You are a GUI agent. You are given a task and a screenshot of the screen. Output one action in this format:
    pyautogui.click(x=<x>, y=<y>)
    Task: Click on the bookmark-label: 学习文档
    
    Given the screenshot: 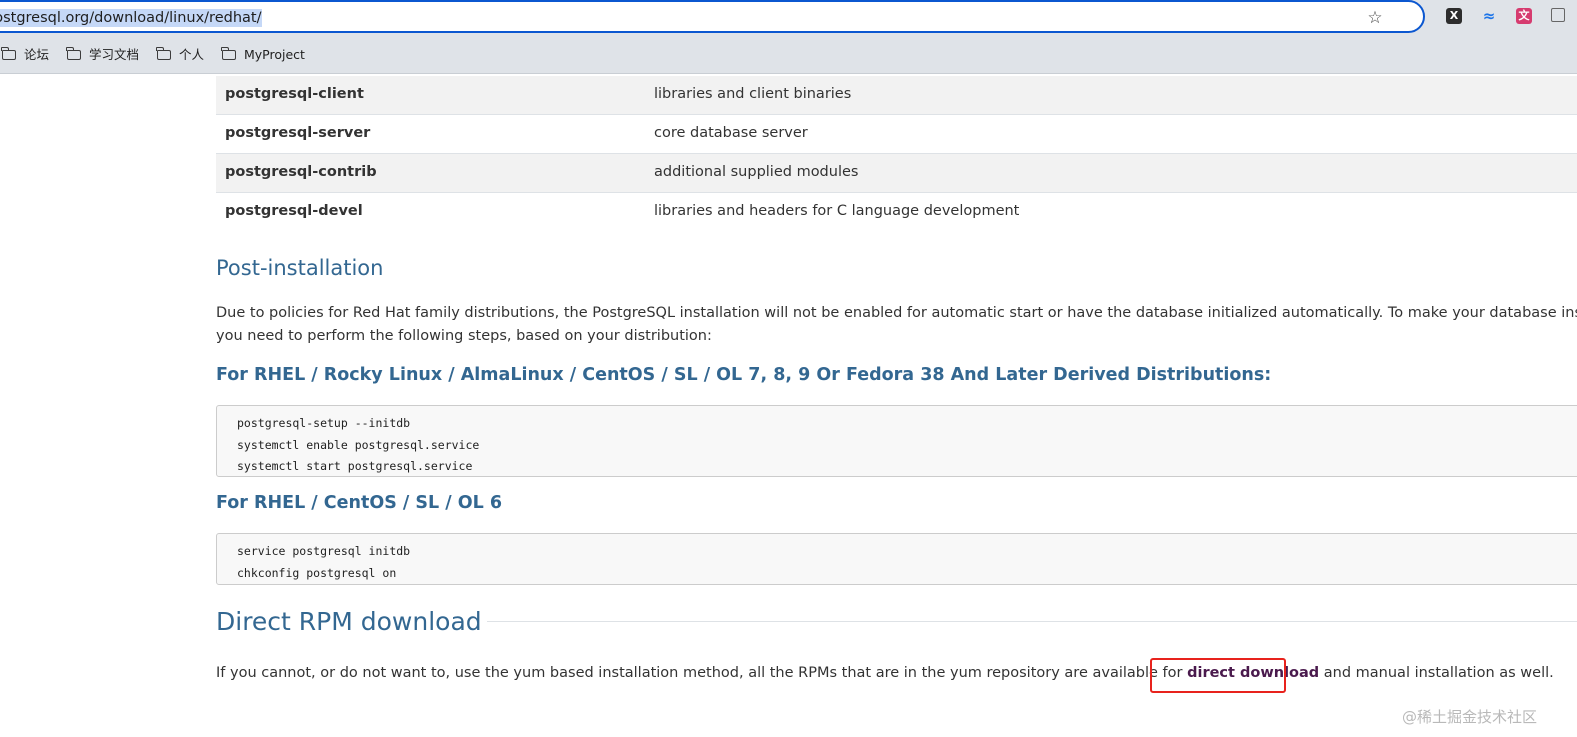 What is the action you would take?
    pyautogui.click(x=114, y=54)
    